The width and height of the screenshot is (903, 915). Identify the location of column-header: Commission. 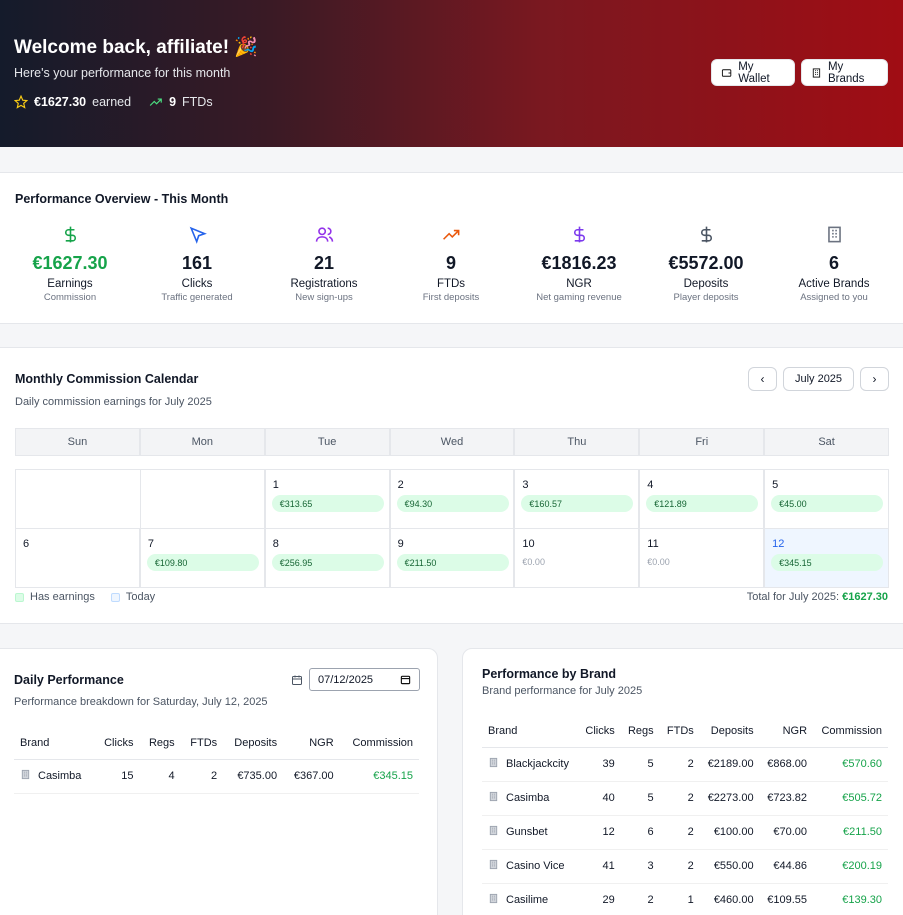
(850, 731).